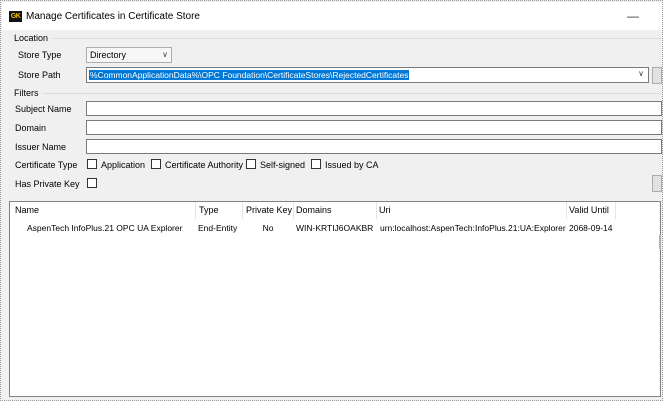 The width and height of the screenshot is (663, 401). What do you see at coordinates (26, 93) in the screenshot?
I see `filters-group-label: Filters` at bounding box center [26, 93].